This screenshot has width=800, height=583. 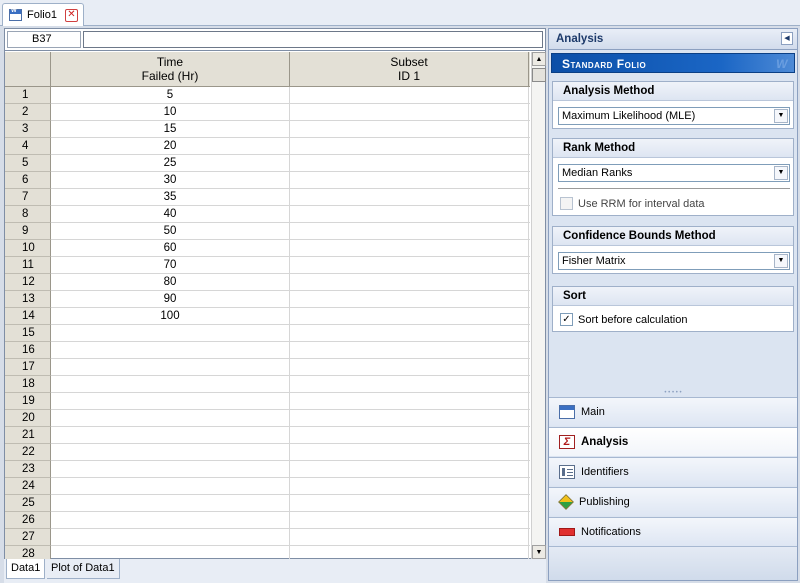 What do you see at coordinates (673, 441) in the screenshot?
I see `nav-analysis: Σ Analysis` at bounding box center [673, 441].